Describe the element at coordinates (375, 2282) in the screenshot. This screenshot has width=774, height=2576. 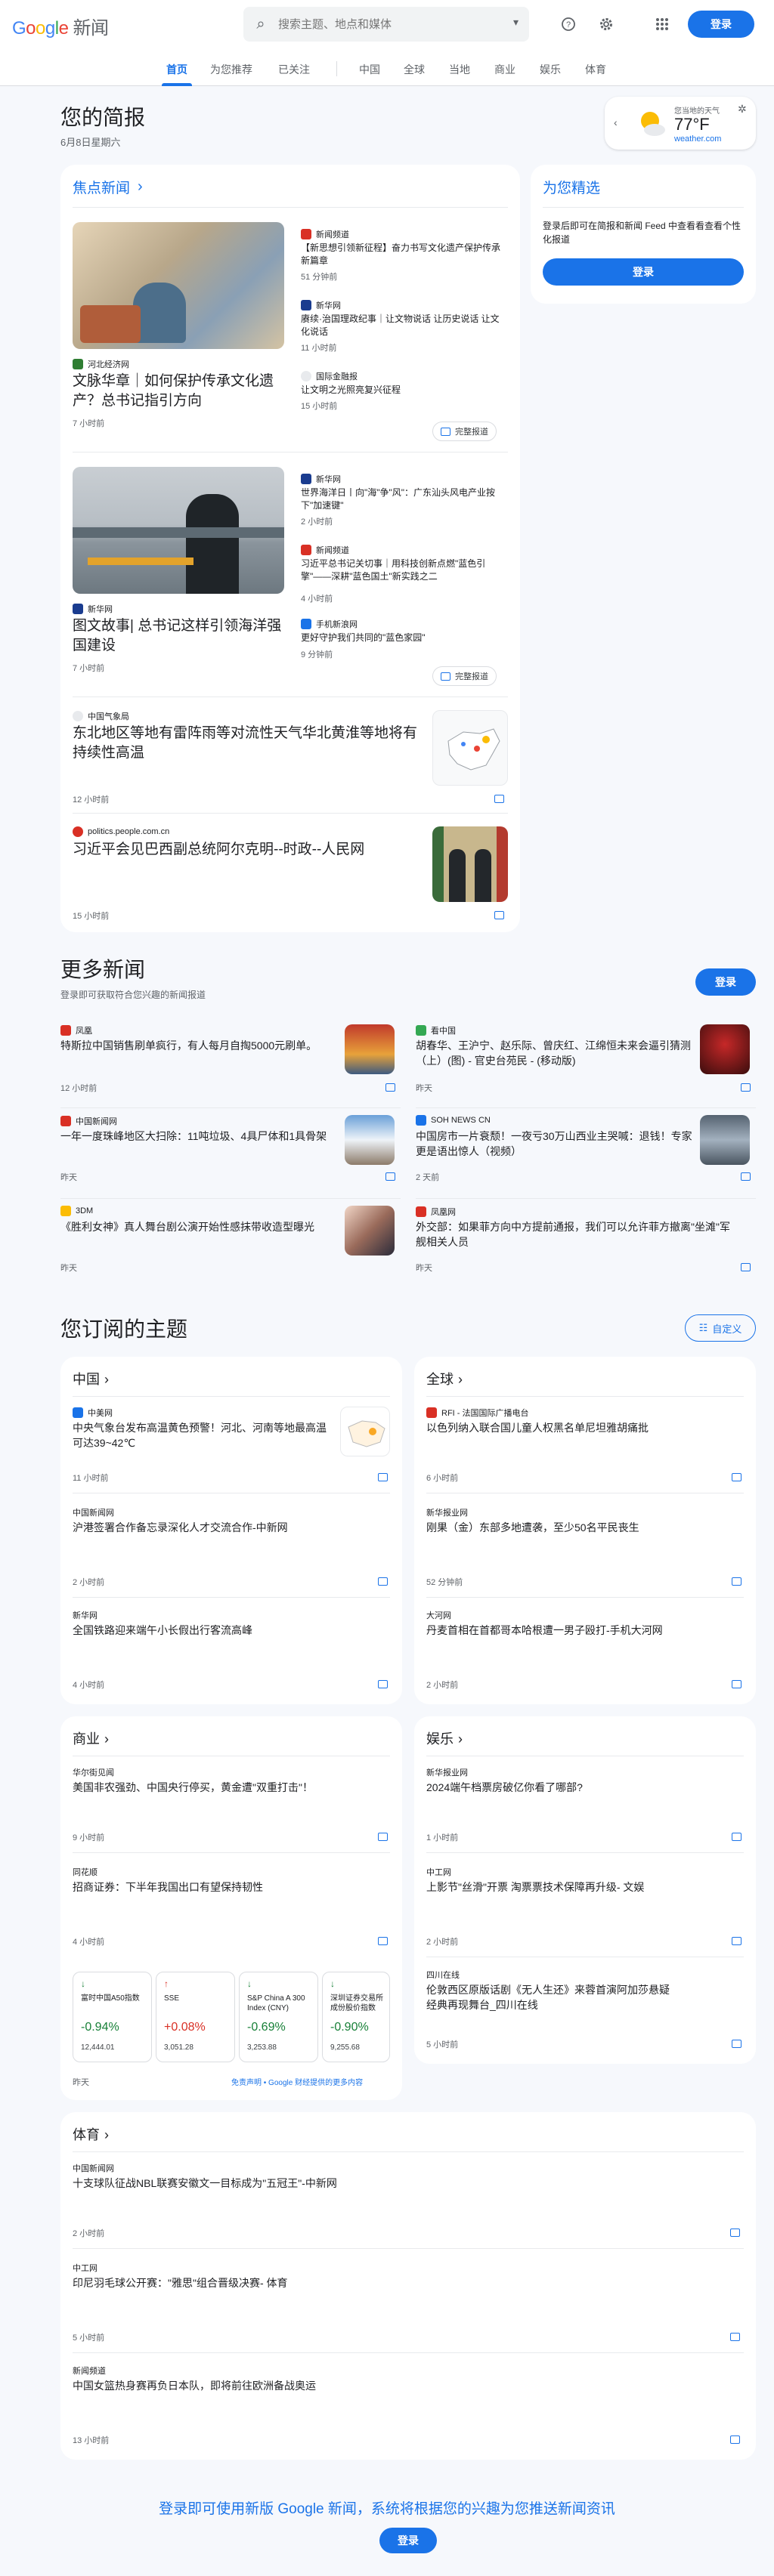
I see `story-title: 印尼羽毛球公开赛："雅思"组合晋级决赛- 体育` at that location.